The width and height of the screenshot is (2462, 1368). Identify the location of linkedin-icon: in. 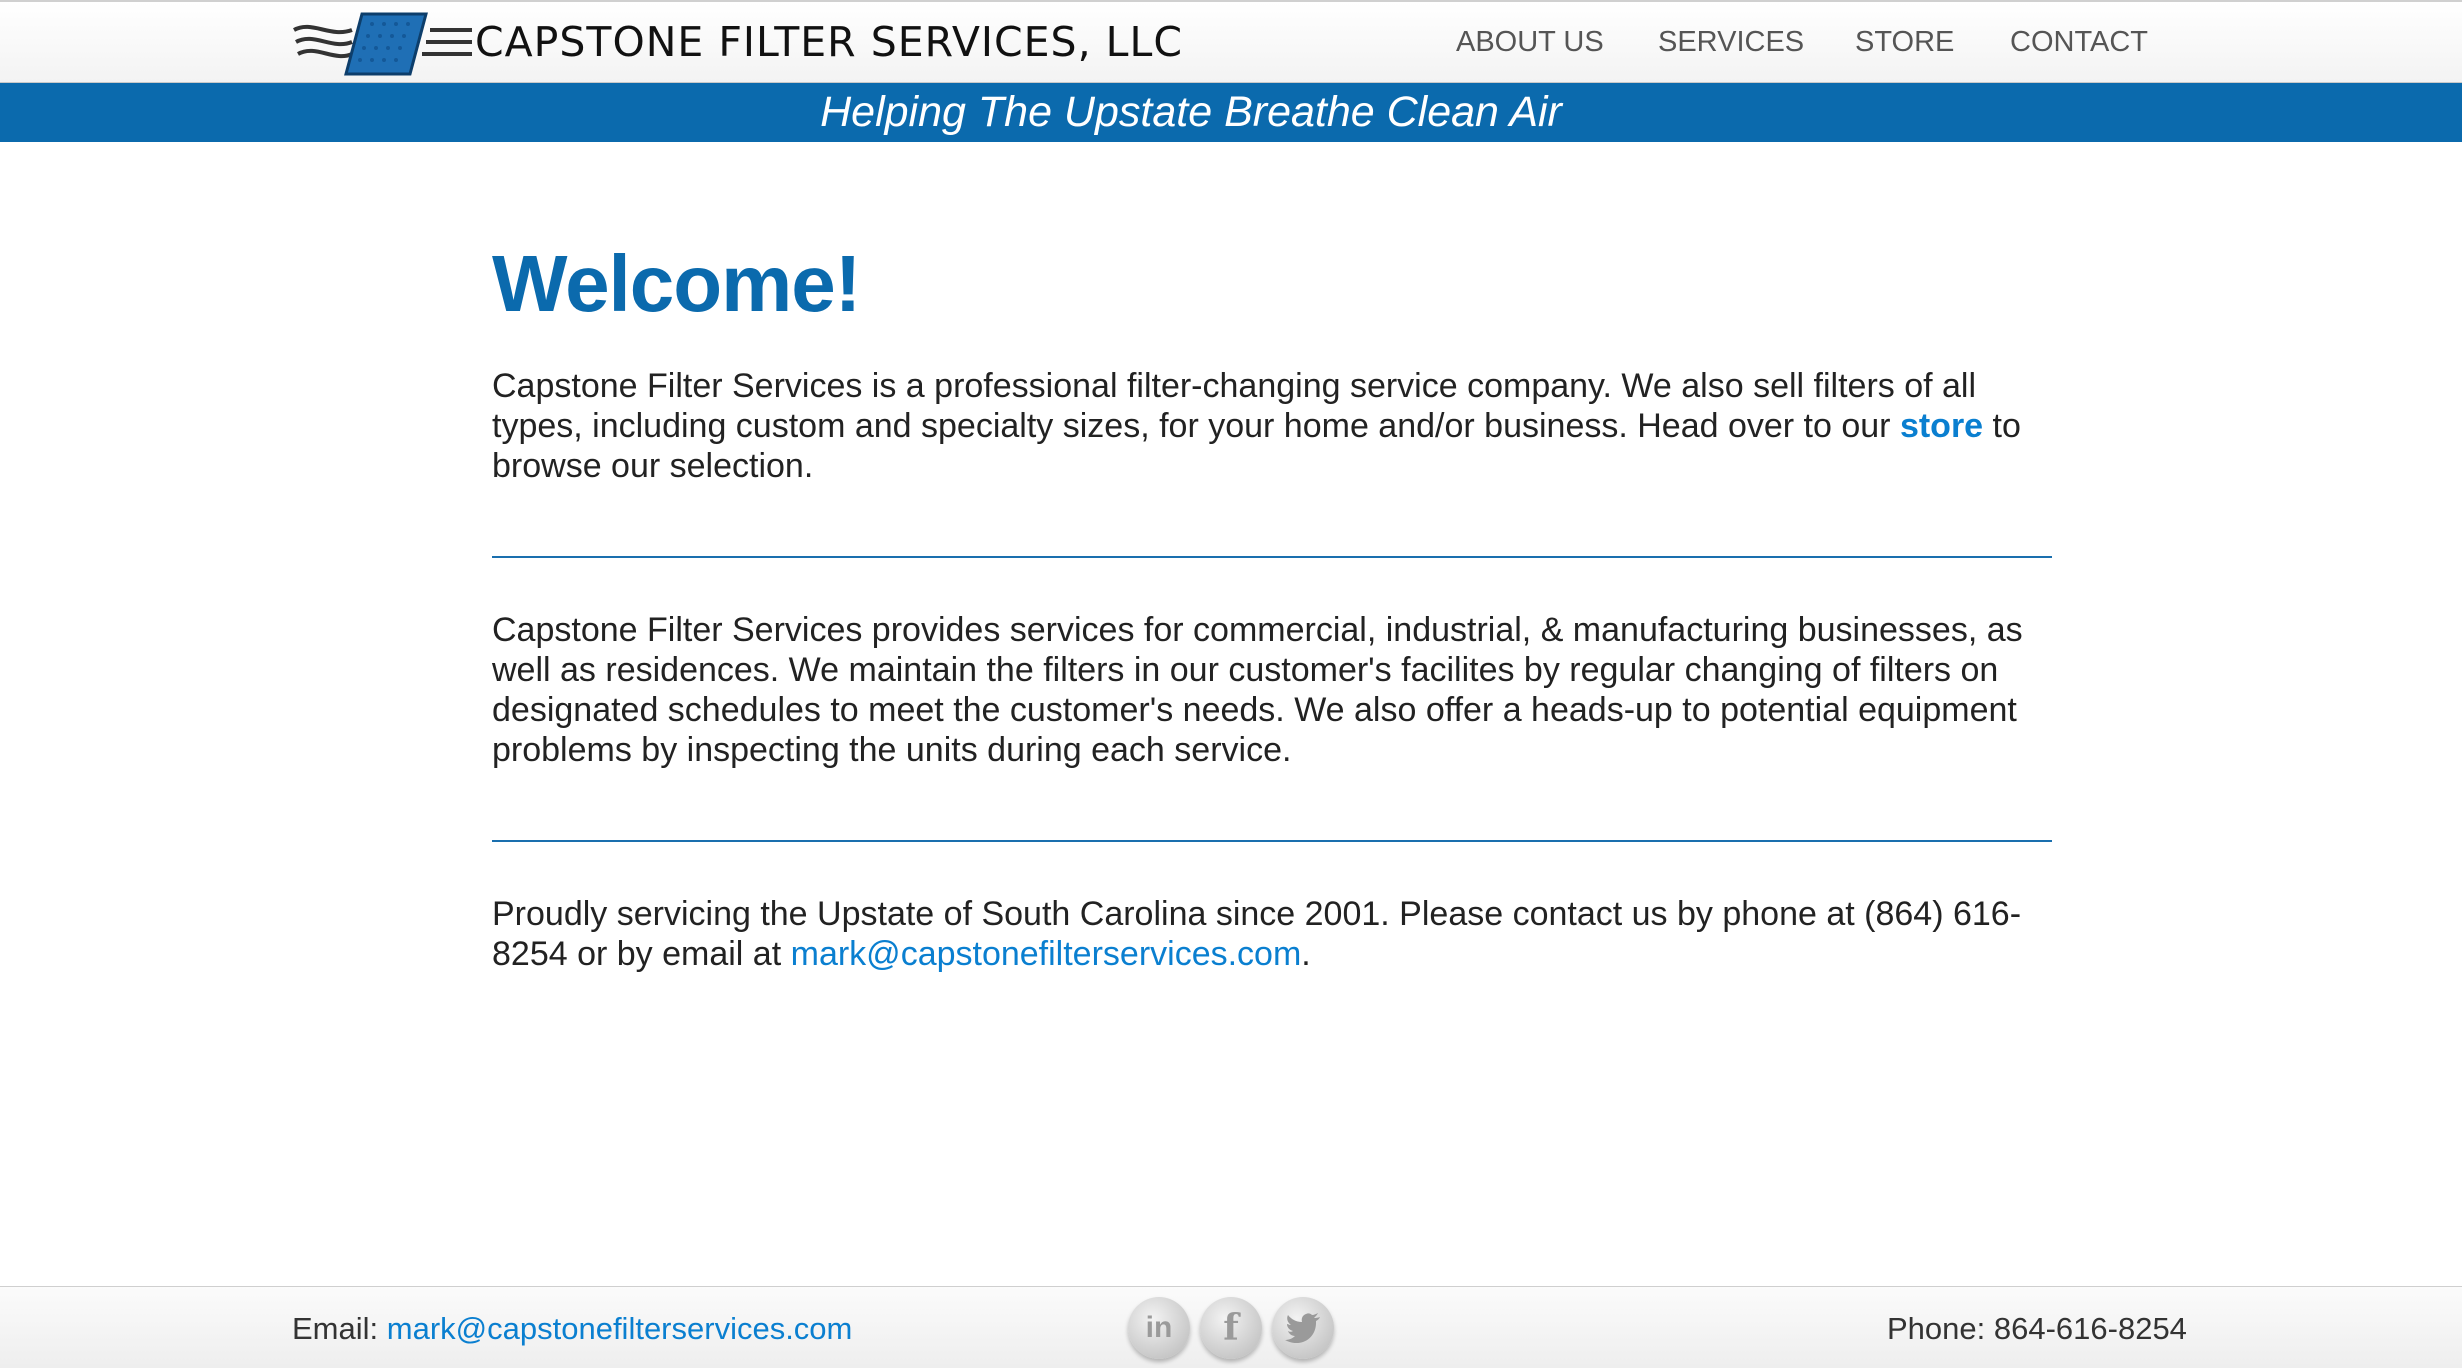
(1159, 1328).